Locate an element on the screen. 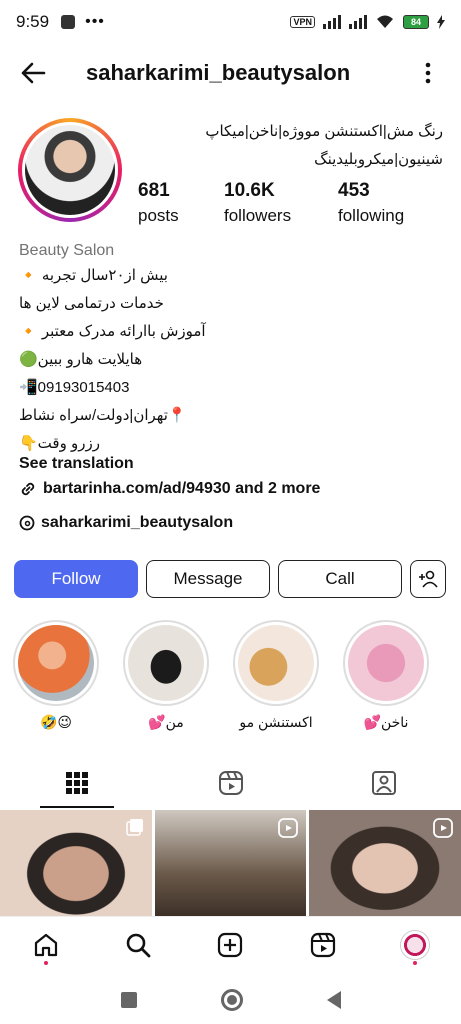 The height and width of the screenshot is (1024, 461). avatar is located at coordinates (70, 170).